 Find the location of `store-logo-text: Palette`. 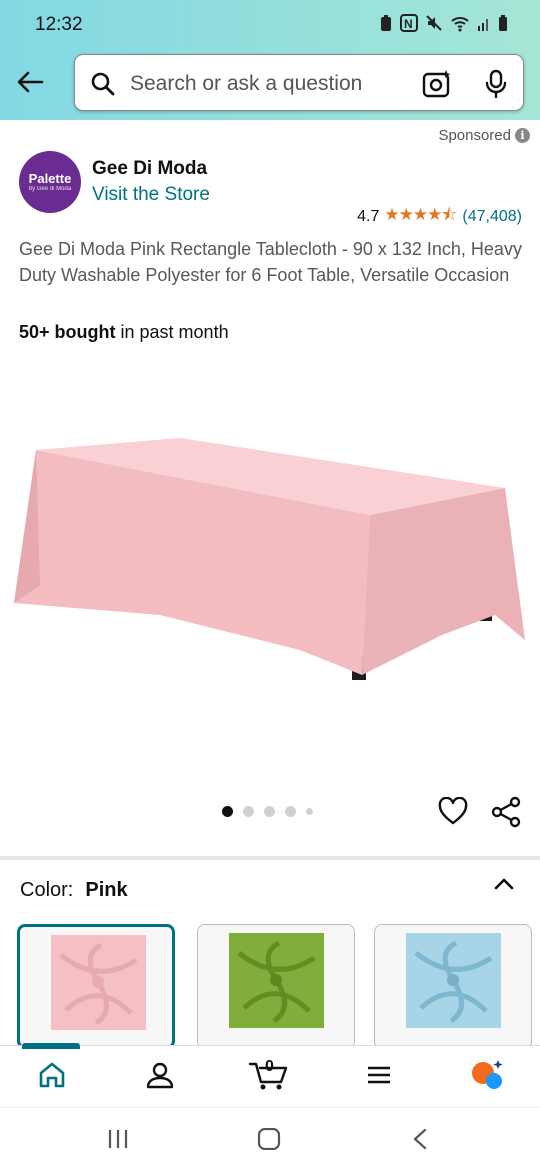

store-logo-text: Palette is located at coordinates (50, 178).